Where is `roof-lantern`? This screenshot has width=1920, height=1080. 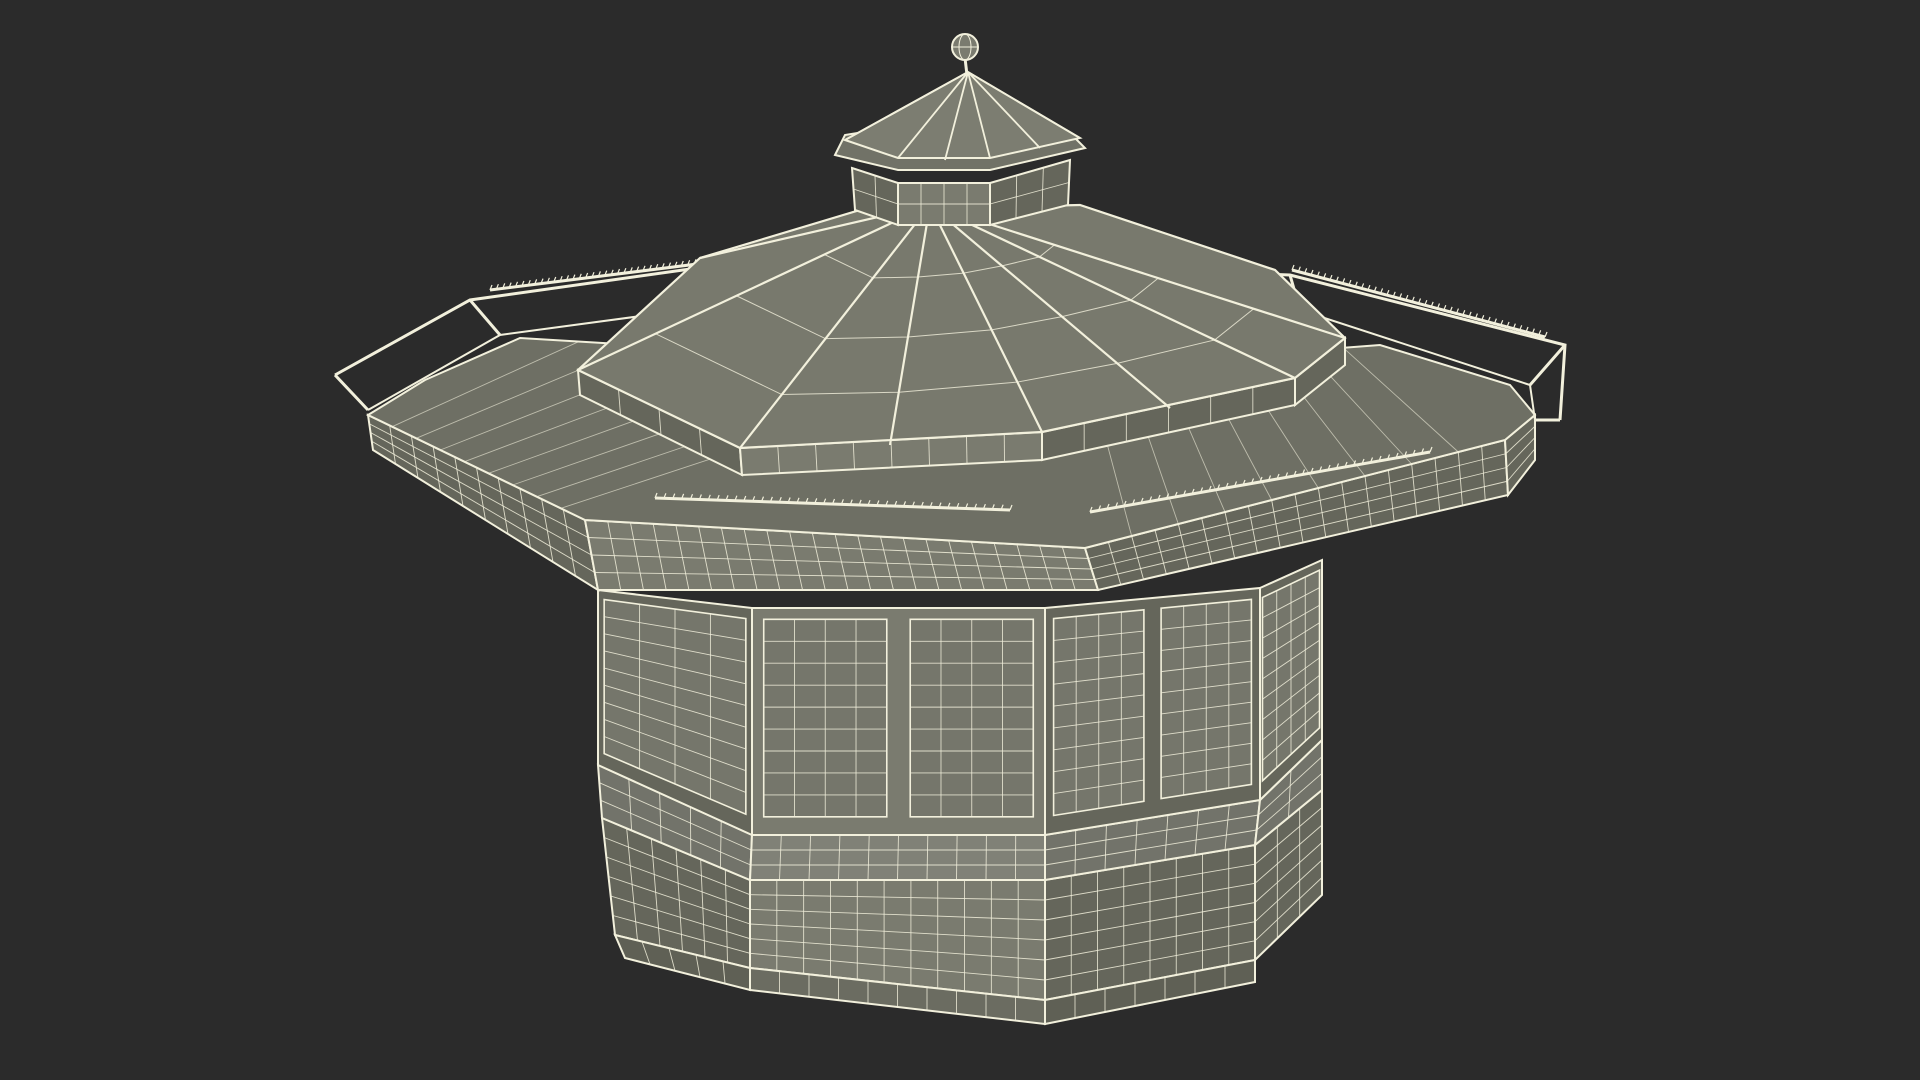
roof-lantern is located at coordinates (960, 148).